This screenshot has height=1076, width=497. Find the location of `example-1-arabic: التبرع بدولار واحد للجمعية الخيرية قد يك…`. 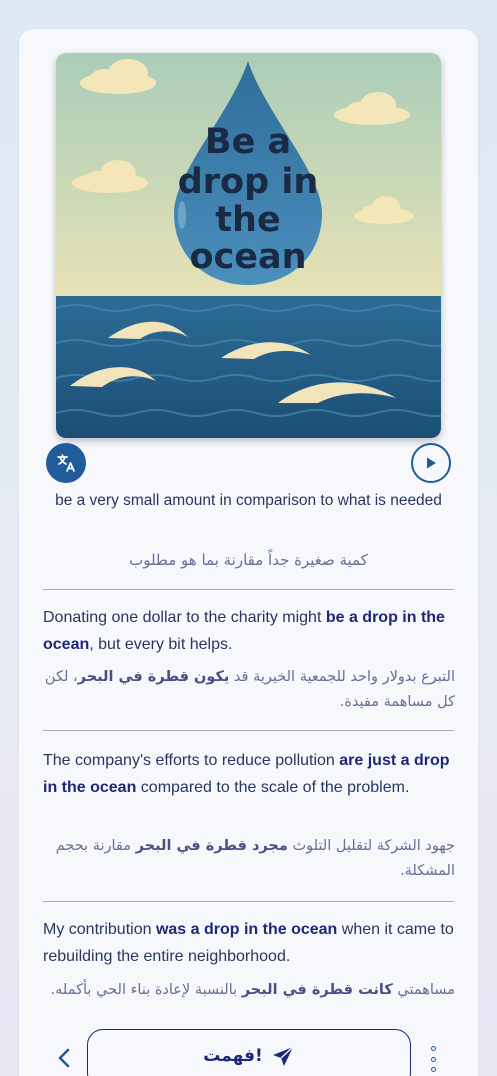

example-1-arabic: التبرع بدولار واحد للجمعية الخيرية قد يك… is located at coordinates (249, 690).